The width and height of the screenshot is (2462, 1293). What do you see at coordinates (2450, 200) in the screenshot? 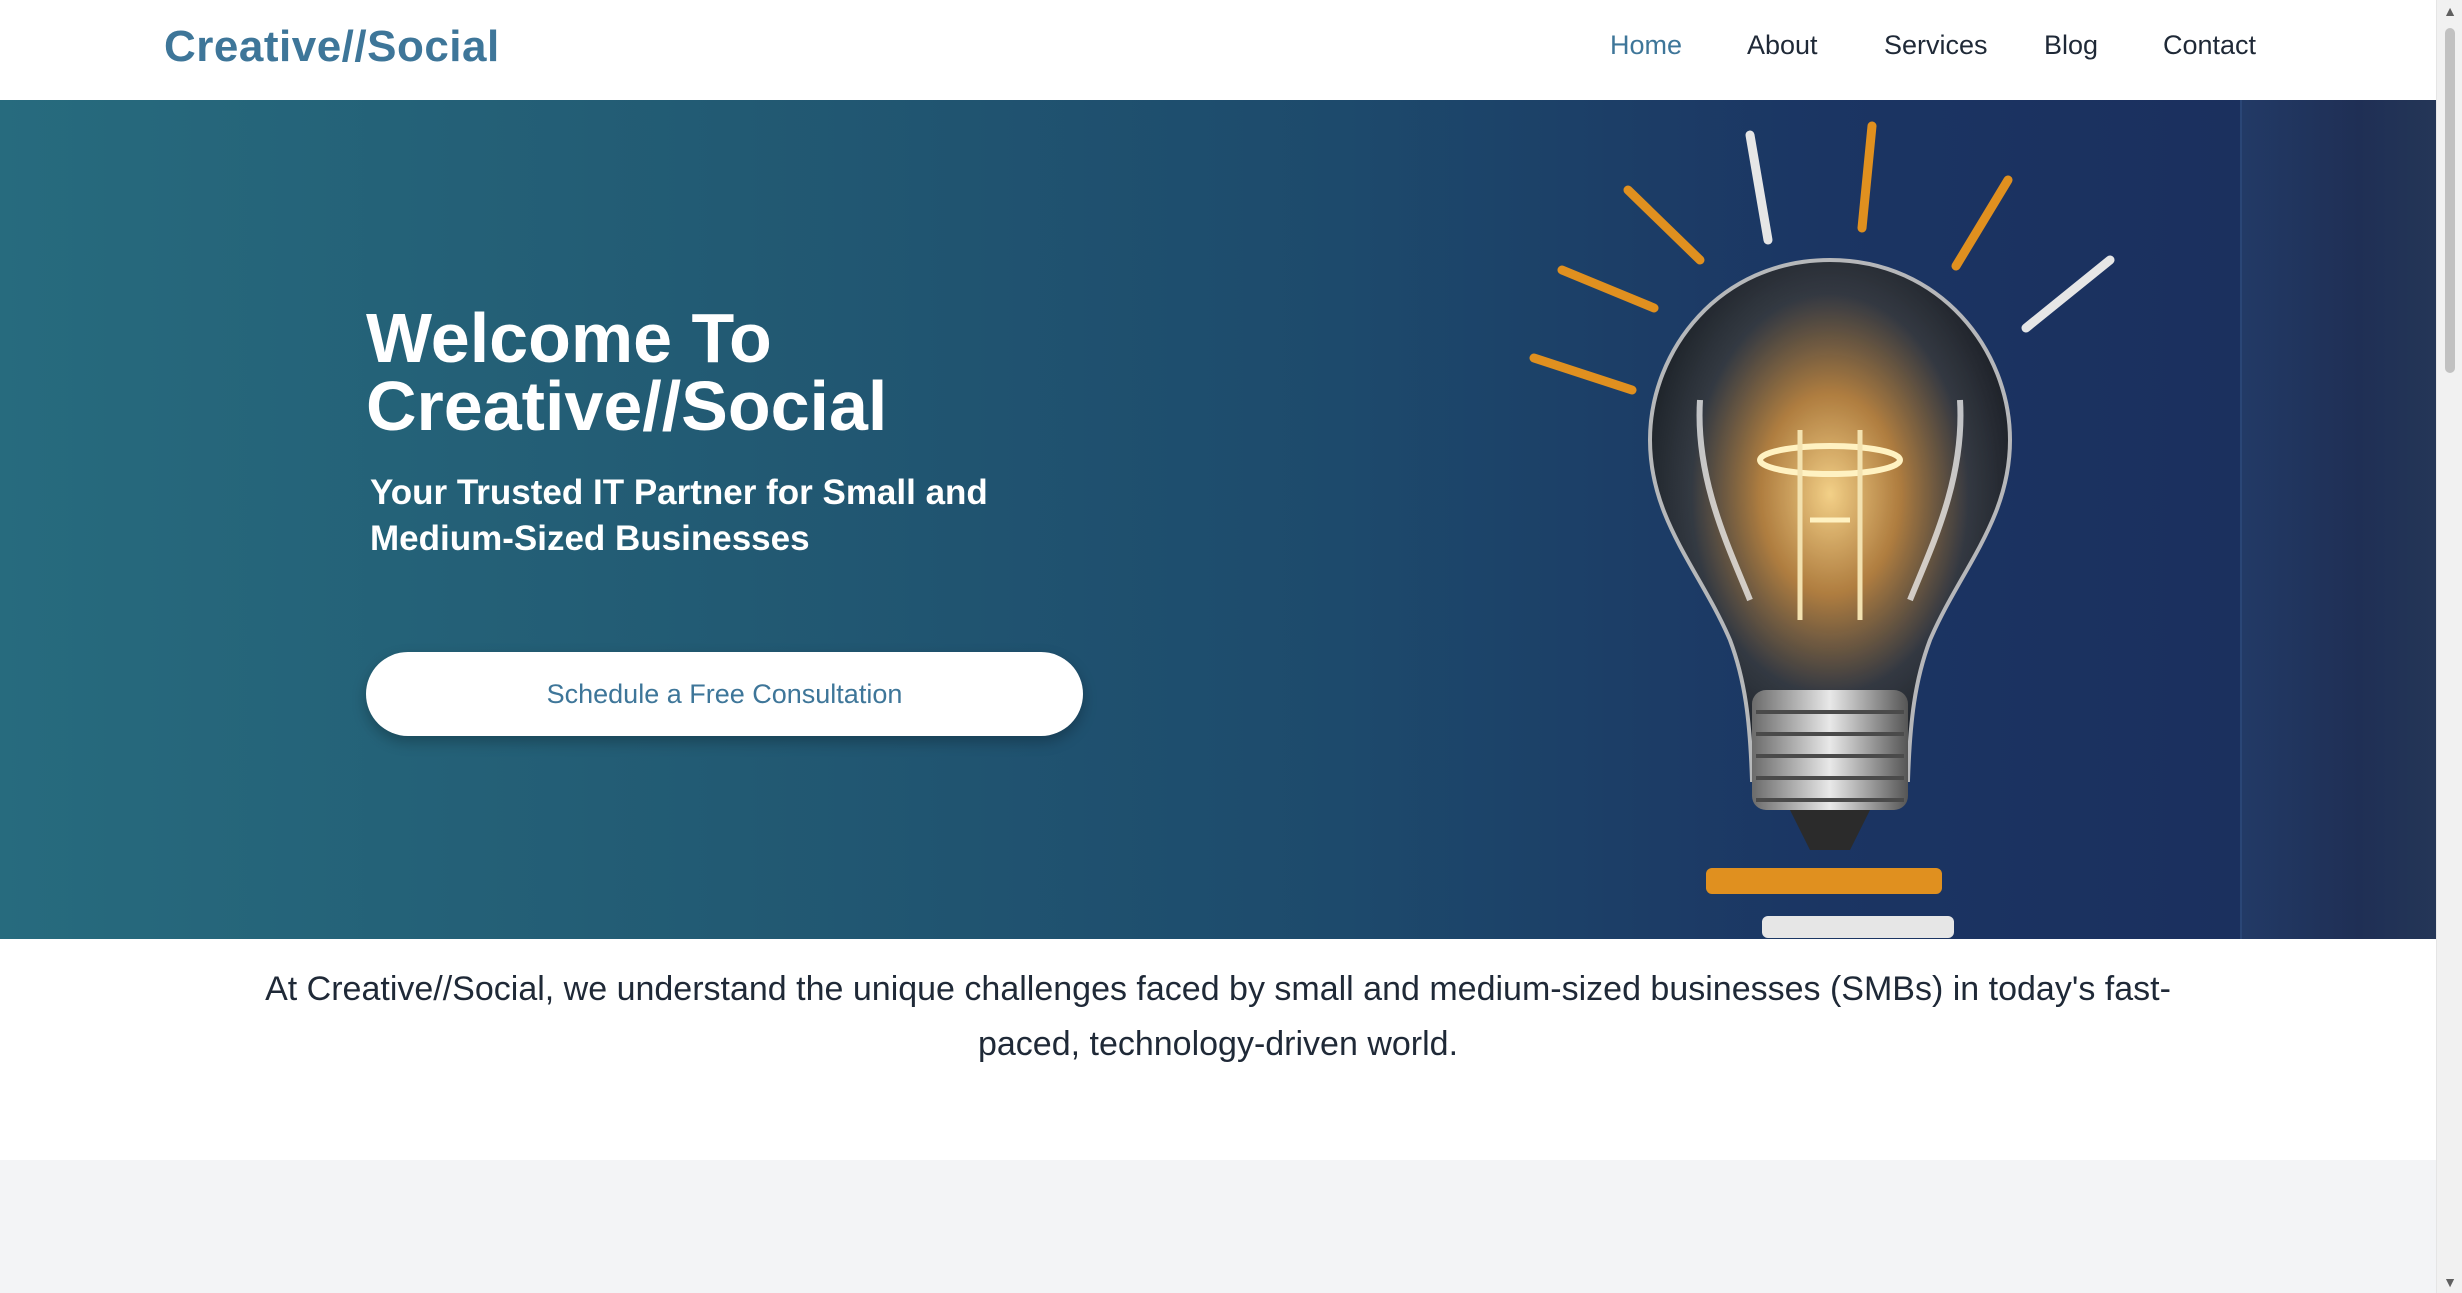
I see `scroll-thumb` at bounding box center [2450, 200].